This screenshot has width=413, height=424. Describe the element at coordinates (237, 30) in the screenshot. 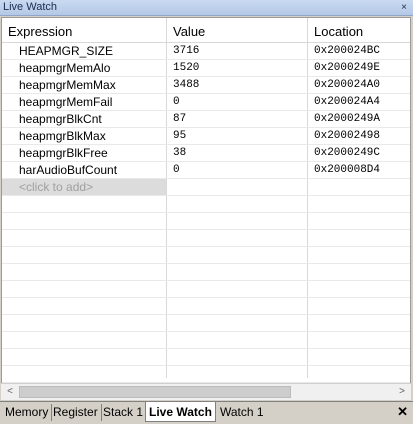

I see `column-header-value: Value` at that location.